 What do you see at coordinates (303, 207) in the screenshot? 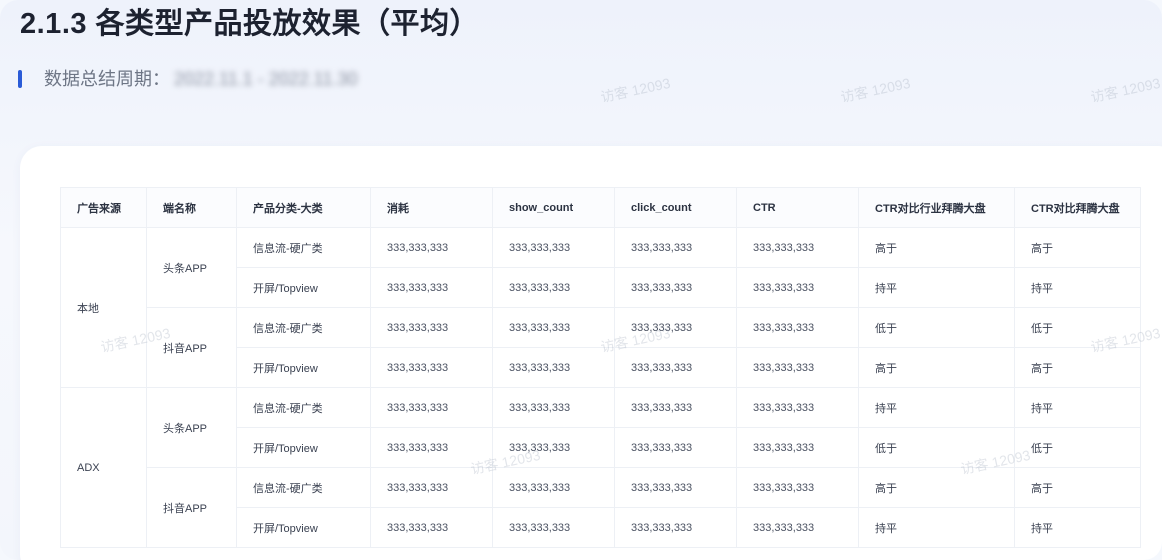
I see `header-category: 产品分类-大类` at bounding box center [303, 207].